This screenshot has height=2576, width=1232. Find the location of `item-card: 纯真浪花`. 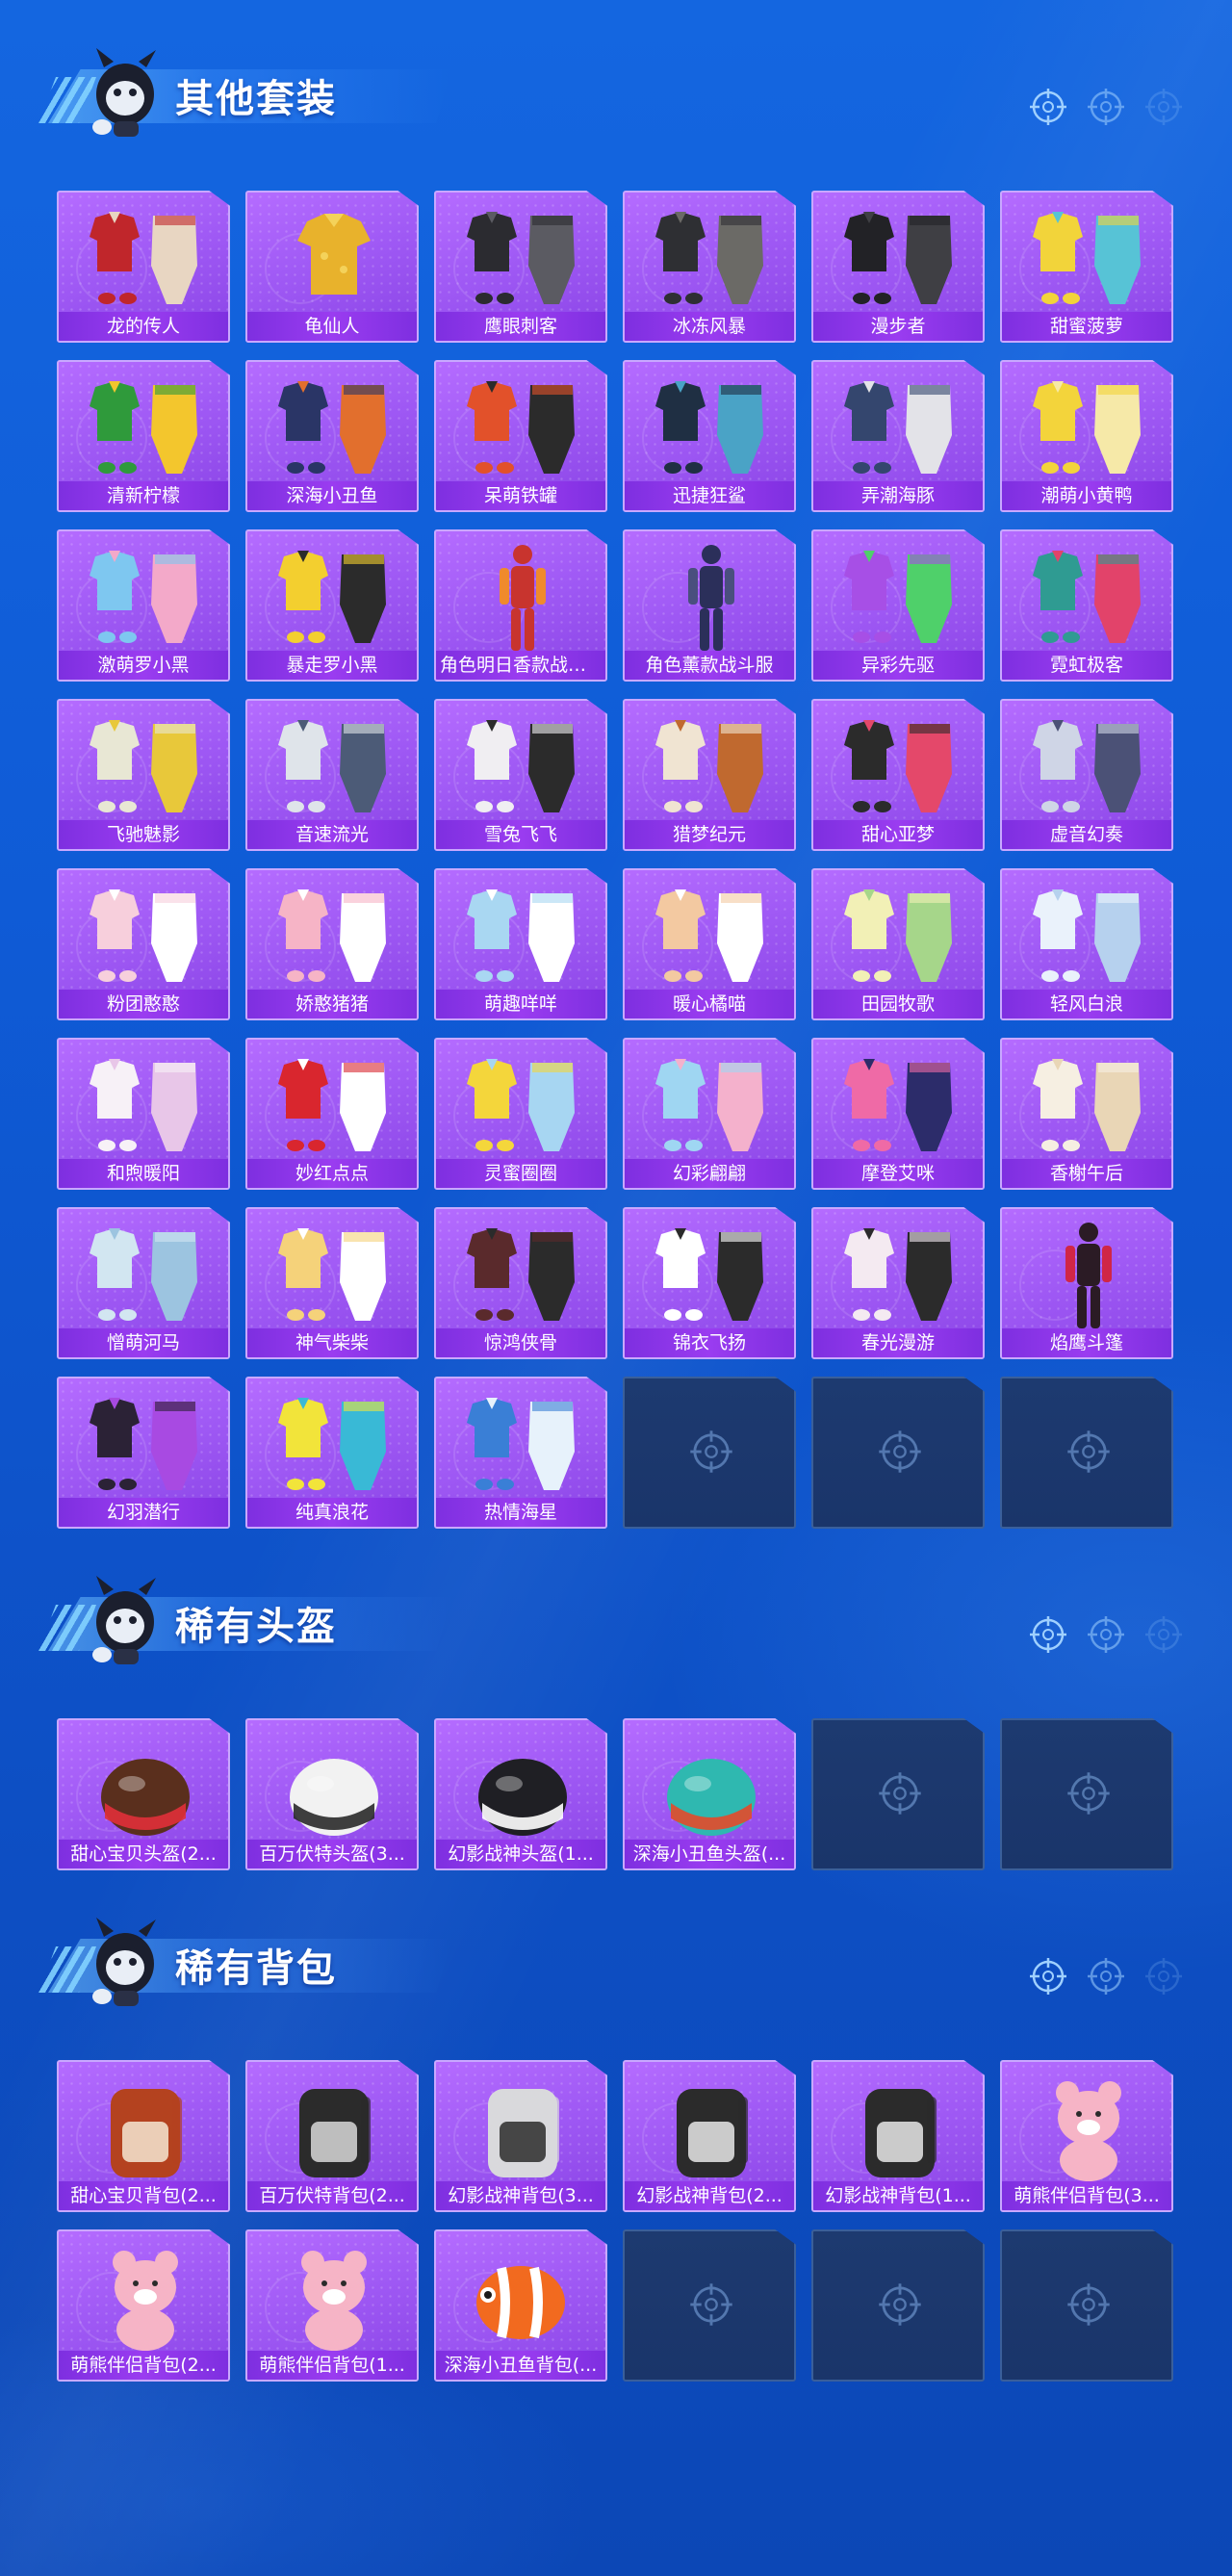

item-card: 纯真浪花 is located at coordinates (332, 1453).